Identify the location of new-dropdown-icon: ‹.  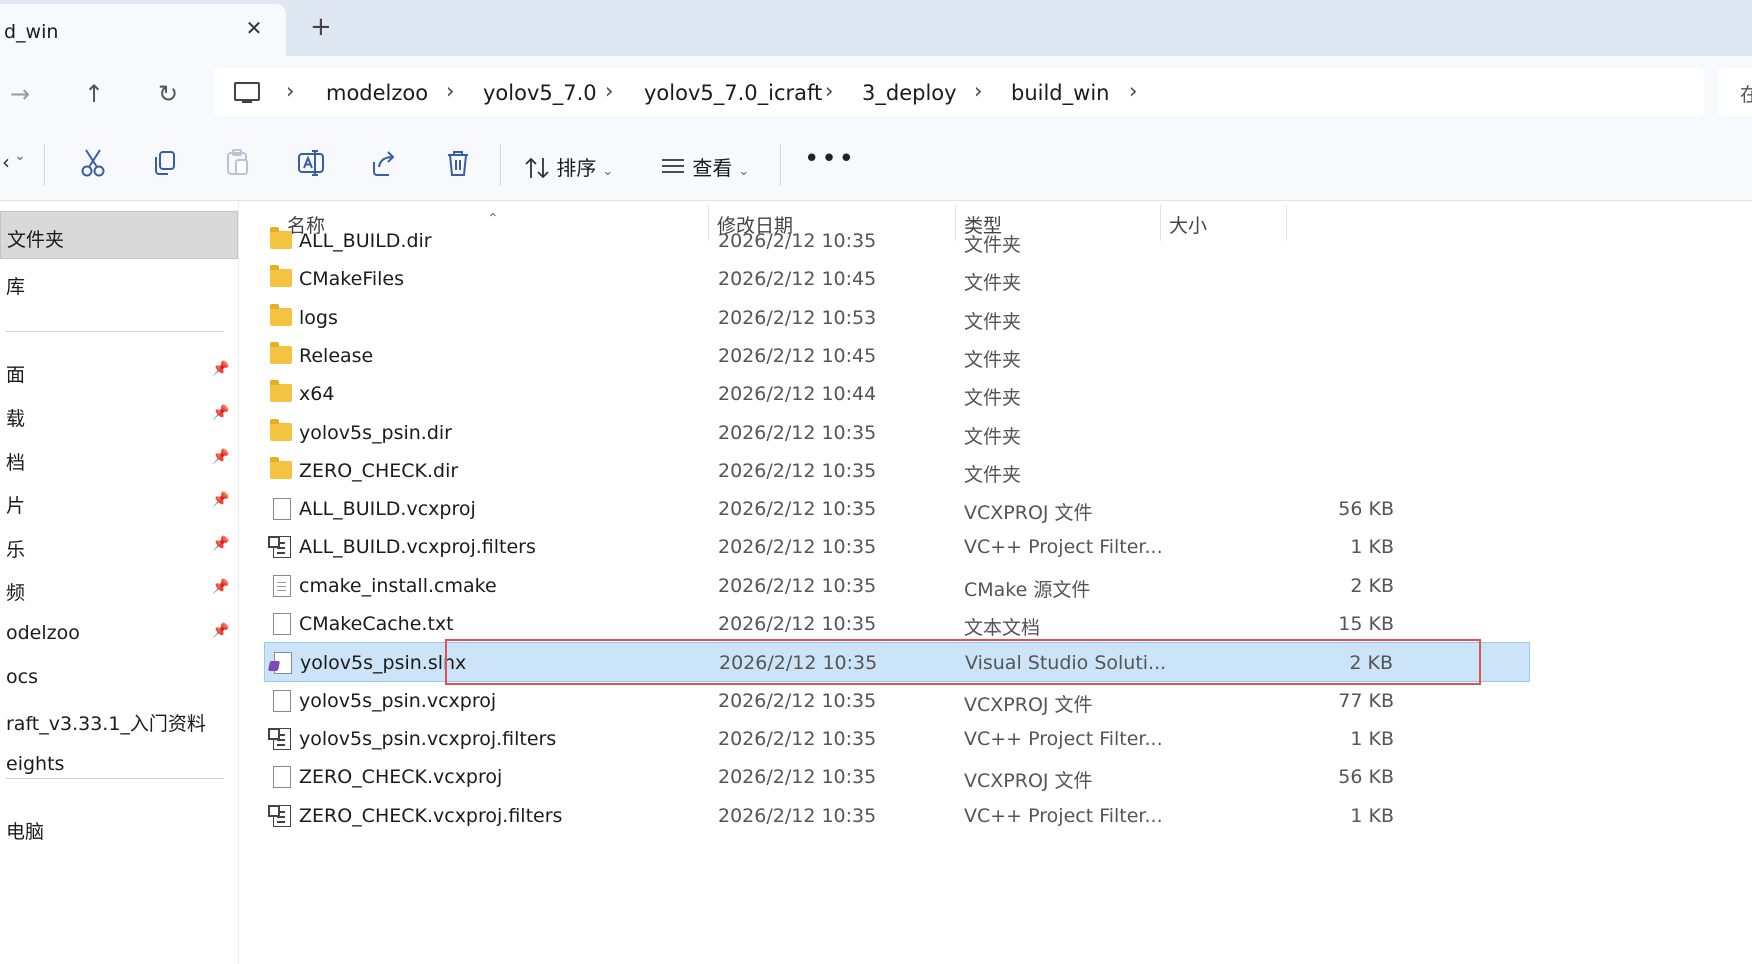
(6, 162).